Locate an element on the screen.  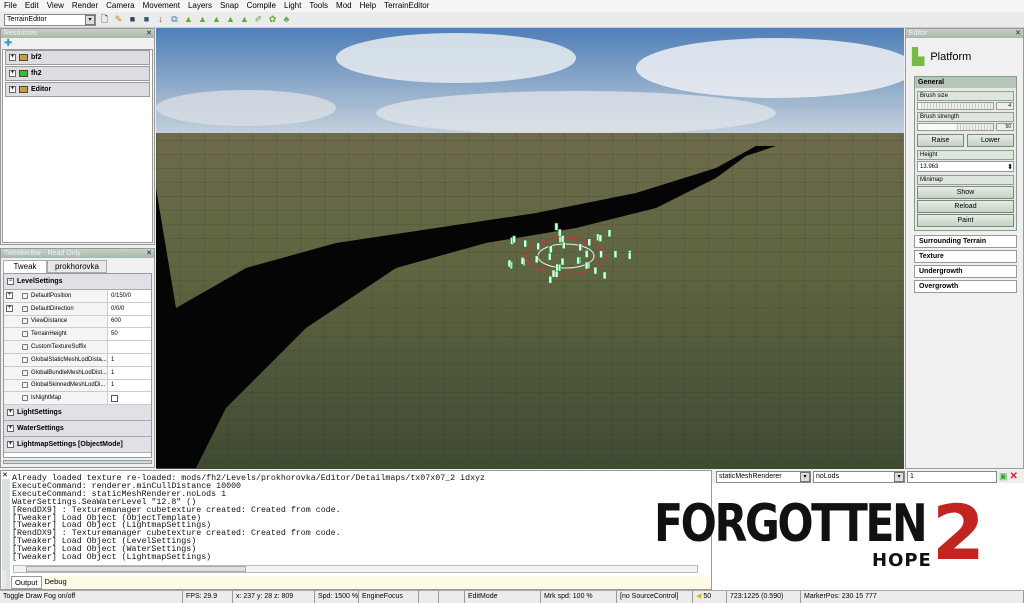
brush-strength-slider is located at coordinates (955, 127).